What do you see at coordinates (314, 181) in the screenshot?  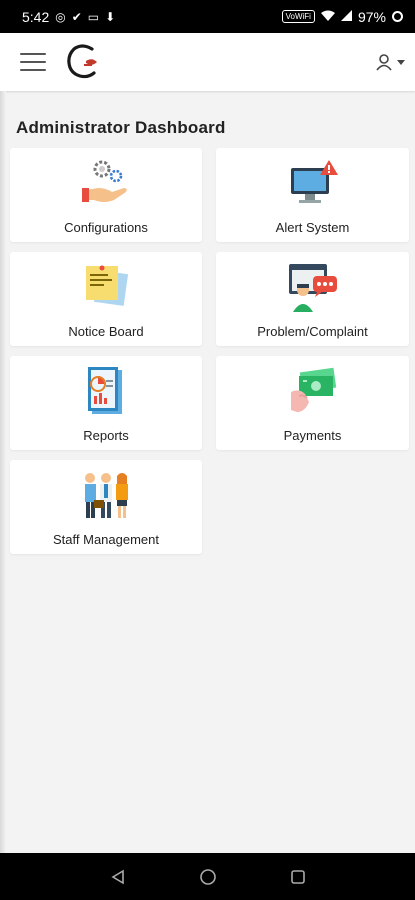 I see `monitor-alert-icon` at bounding box center [314, 181].